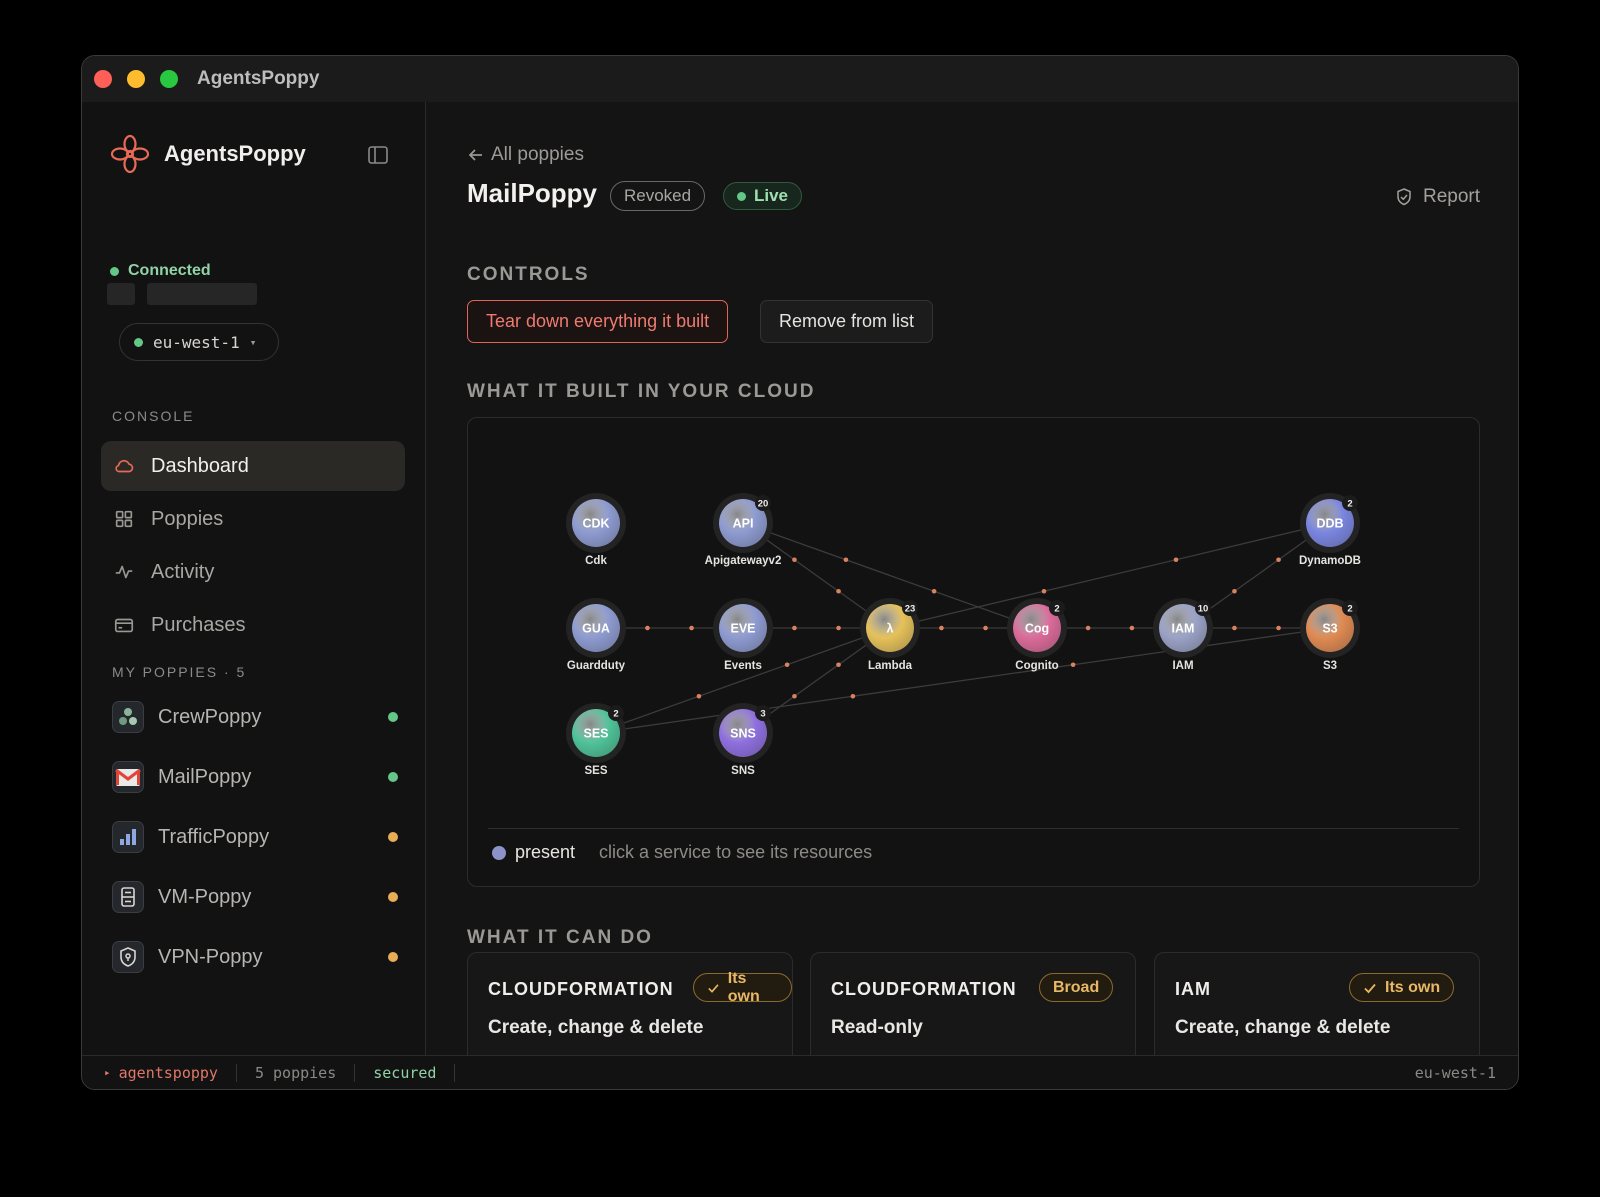 The image size is (1600, 1197). I want to click on live-badge: Live, so click(763, 196).